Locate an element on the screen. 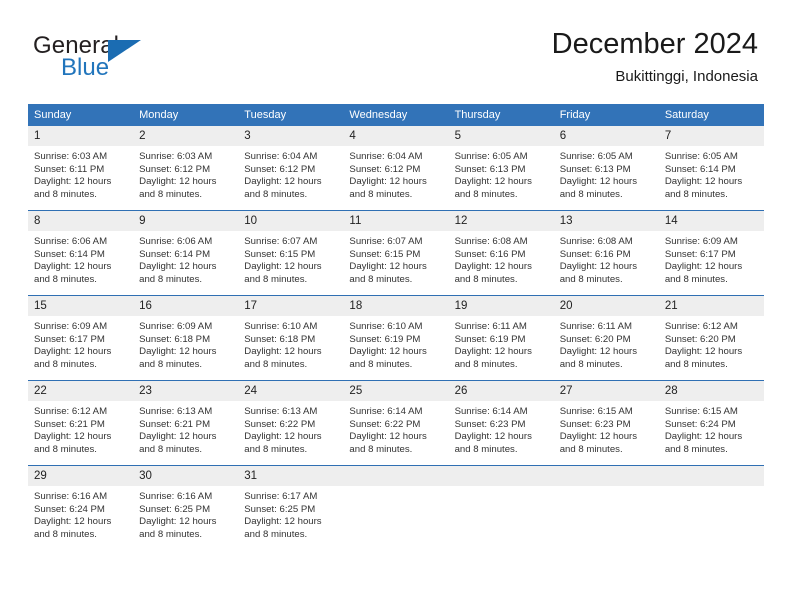  page-subtitle: Bukittinggi, Indonesia is located at coordinates (686, 76).